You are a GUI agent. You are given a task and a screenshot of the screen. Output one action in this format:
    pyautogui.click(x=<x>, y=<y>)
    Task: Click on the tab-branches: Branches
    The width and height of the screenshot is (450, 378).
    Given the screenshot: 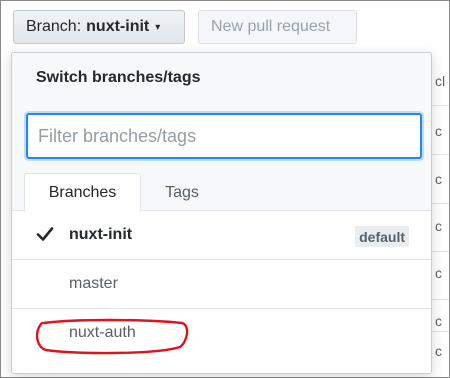 What is the action you would take?
    pyautogui.click(x=82, y=192)
    